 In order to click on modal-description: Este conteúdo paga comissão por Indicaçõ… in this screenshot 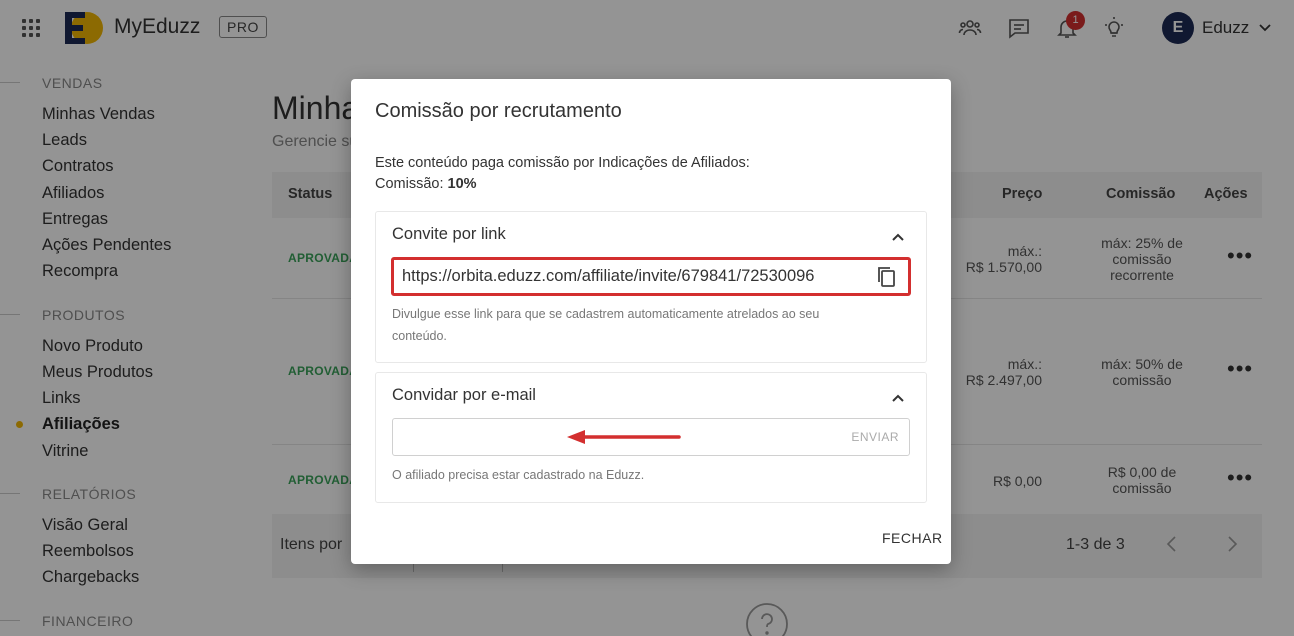, I will do `click(562, 174)`.